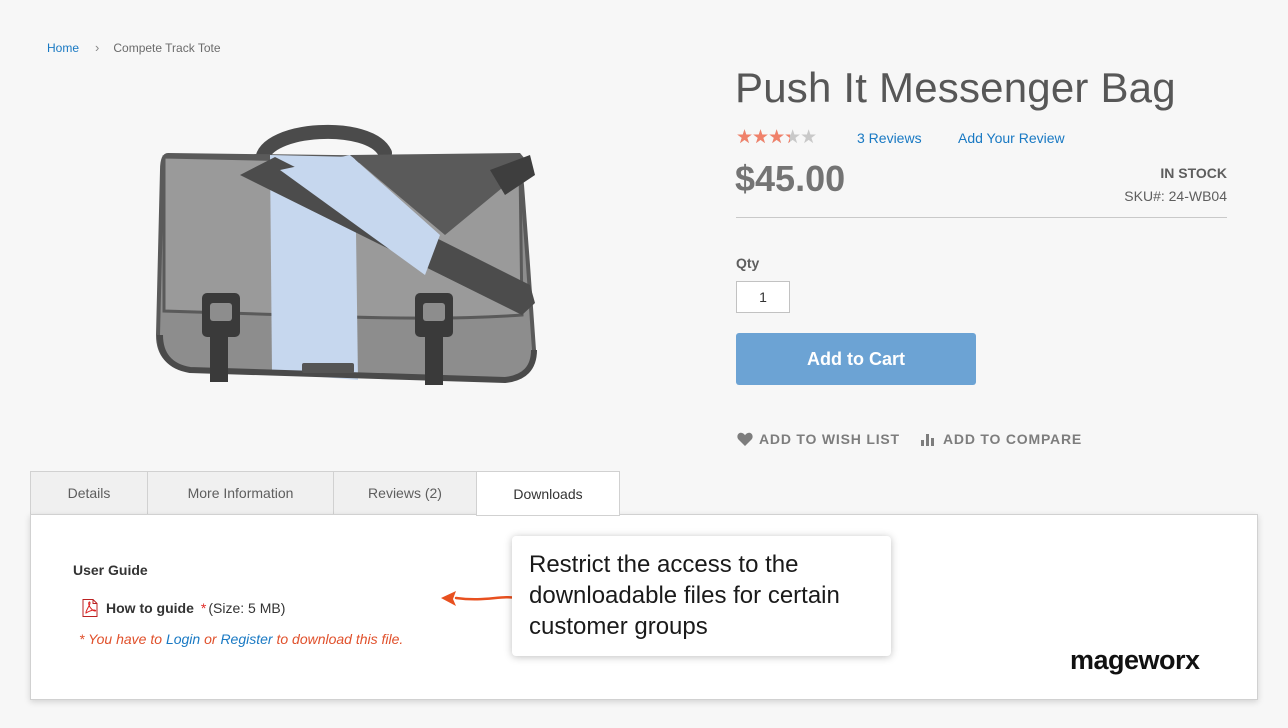  What do you see at coordinates (247, 608) in the screenshot?
I see `file-size: (Size: 5 MB)` at bounding box center [247, 608].